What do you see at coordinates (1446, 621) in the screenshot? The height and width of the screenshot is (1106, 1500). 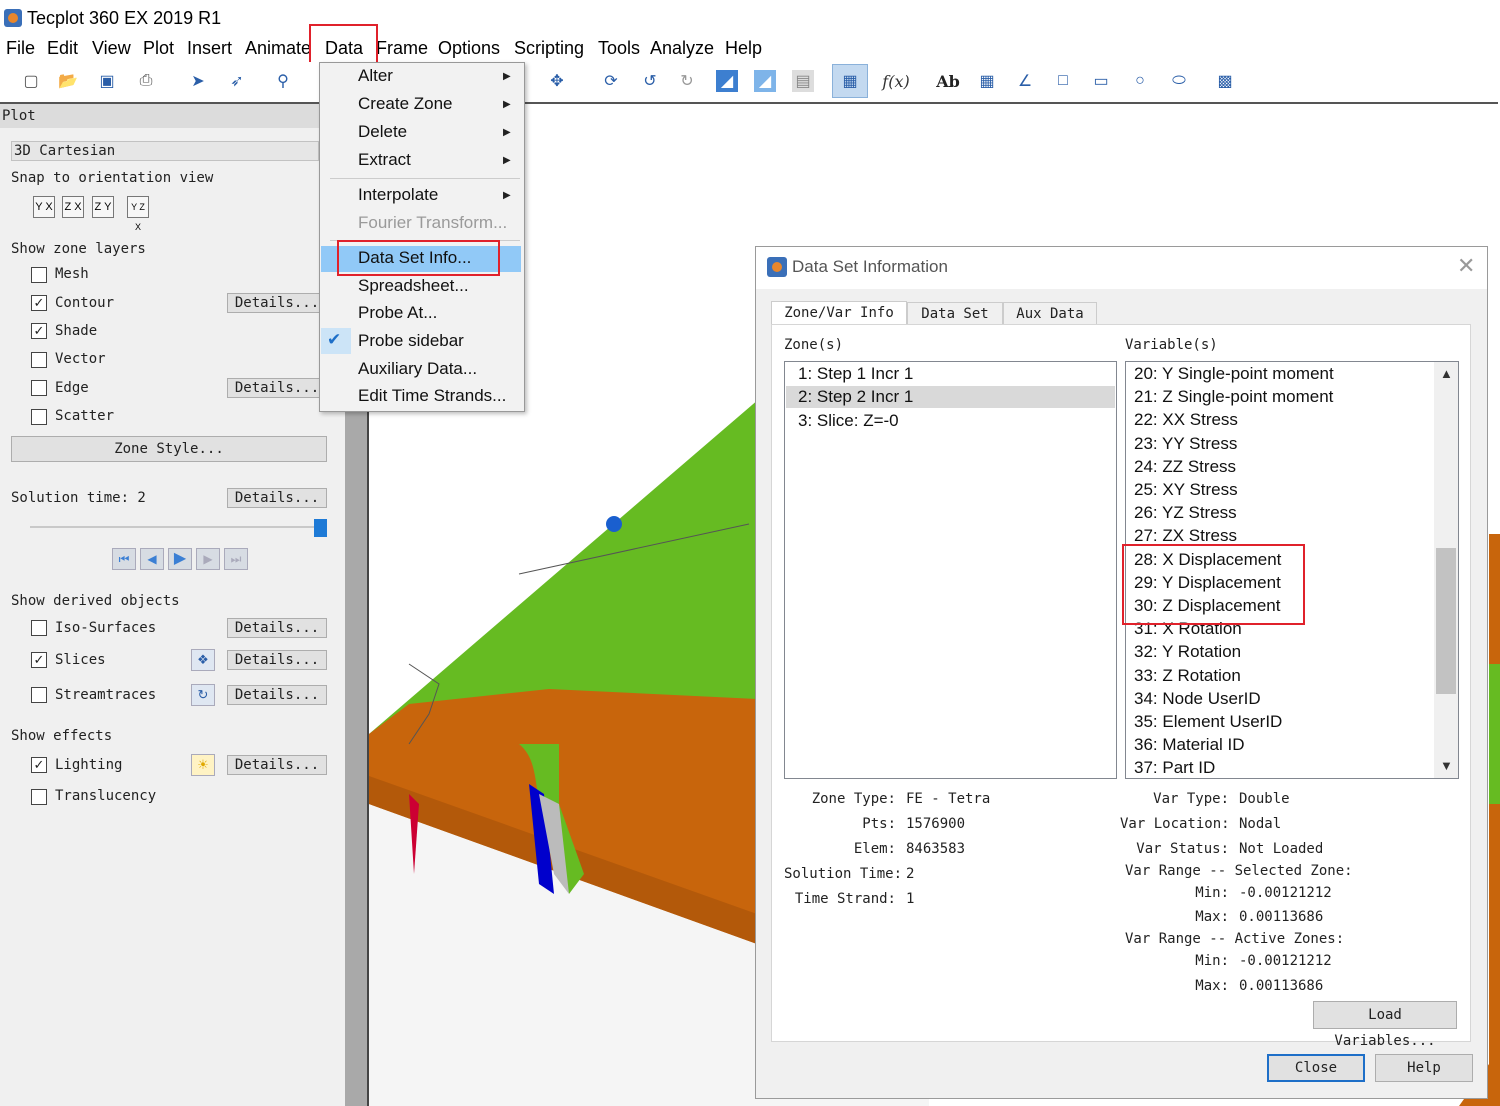 I see `scrollbar-thumb` at bounding box center [1446, 621].